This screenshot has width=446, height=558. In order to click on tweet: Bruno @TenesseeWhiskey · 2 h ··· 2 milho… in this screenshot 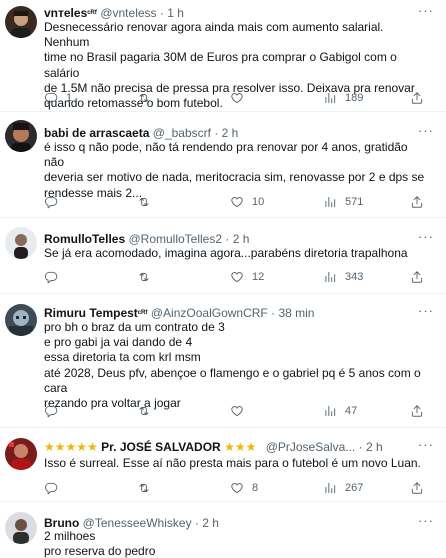, I will do `click(223, 530)`.